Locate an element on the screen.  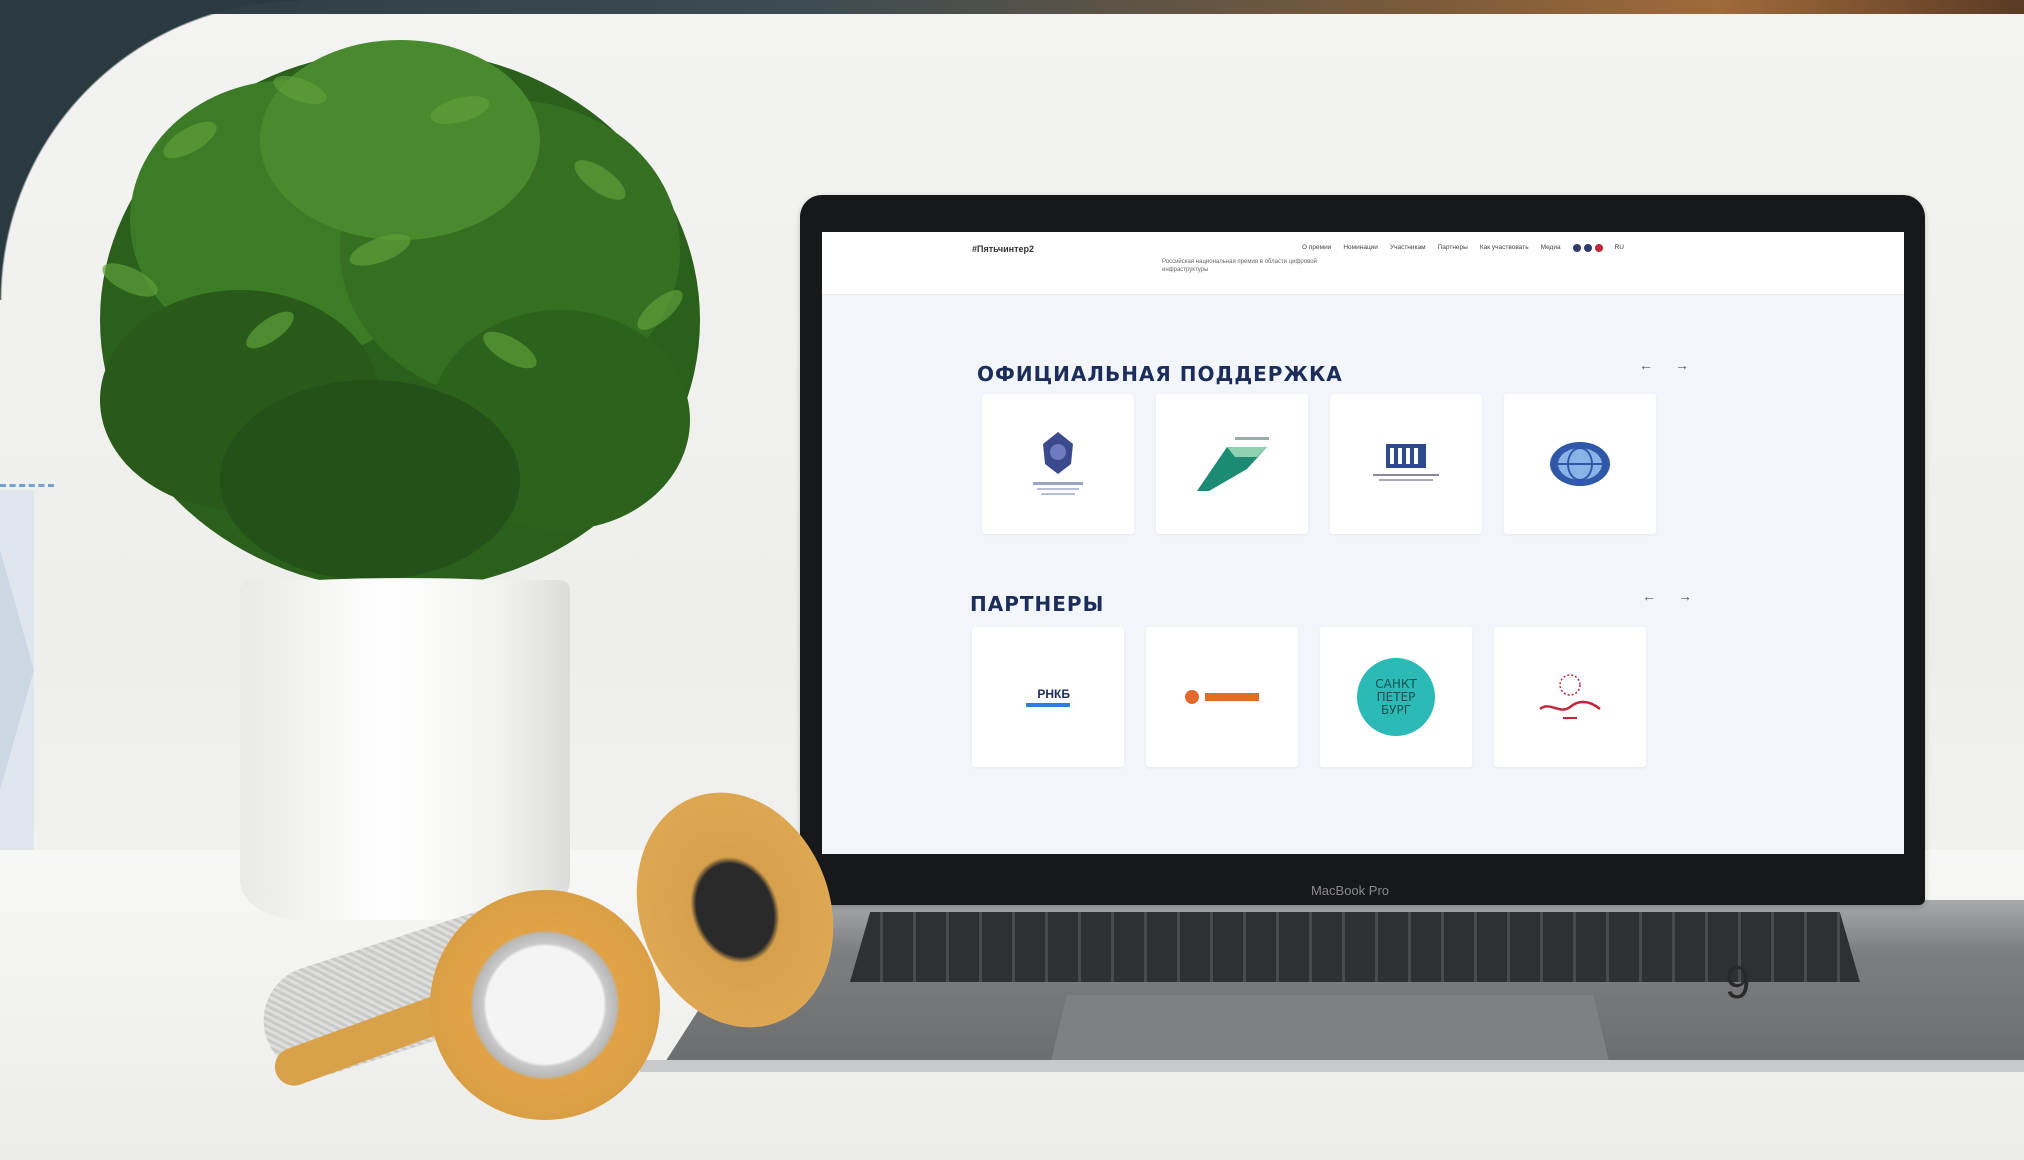
nav-item-partners: Партнеры is located at coordinates (1453, 248).